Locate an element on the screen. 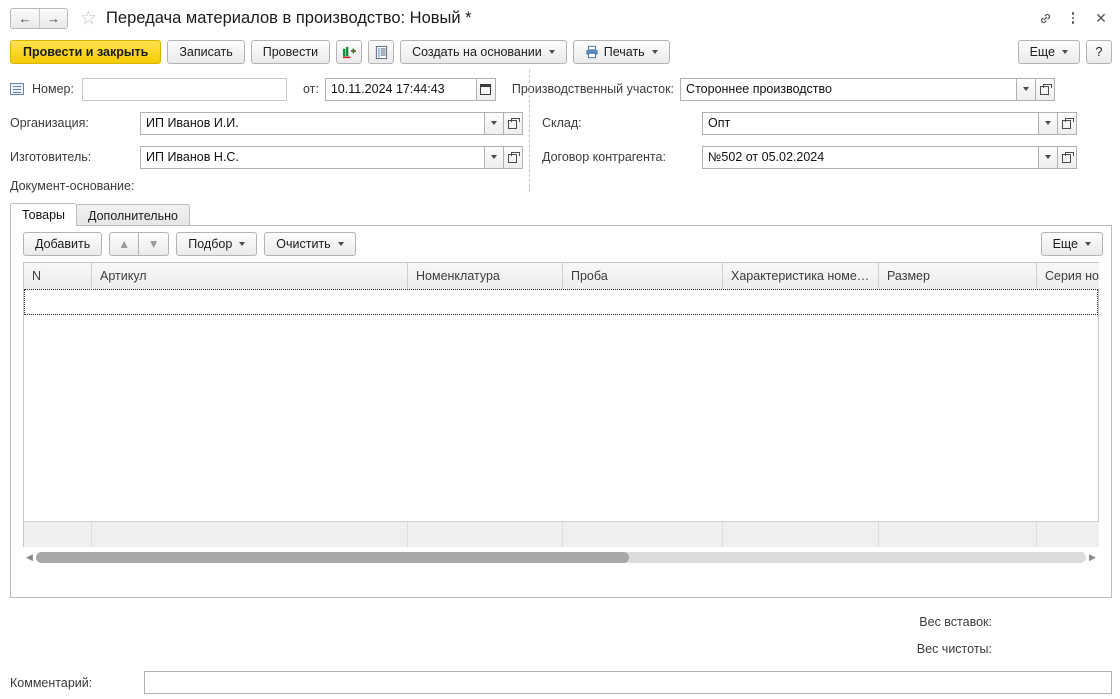  pure-weight-row: Вес чистоты: is located at coordinates (500, 648).